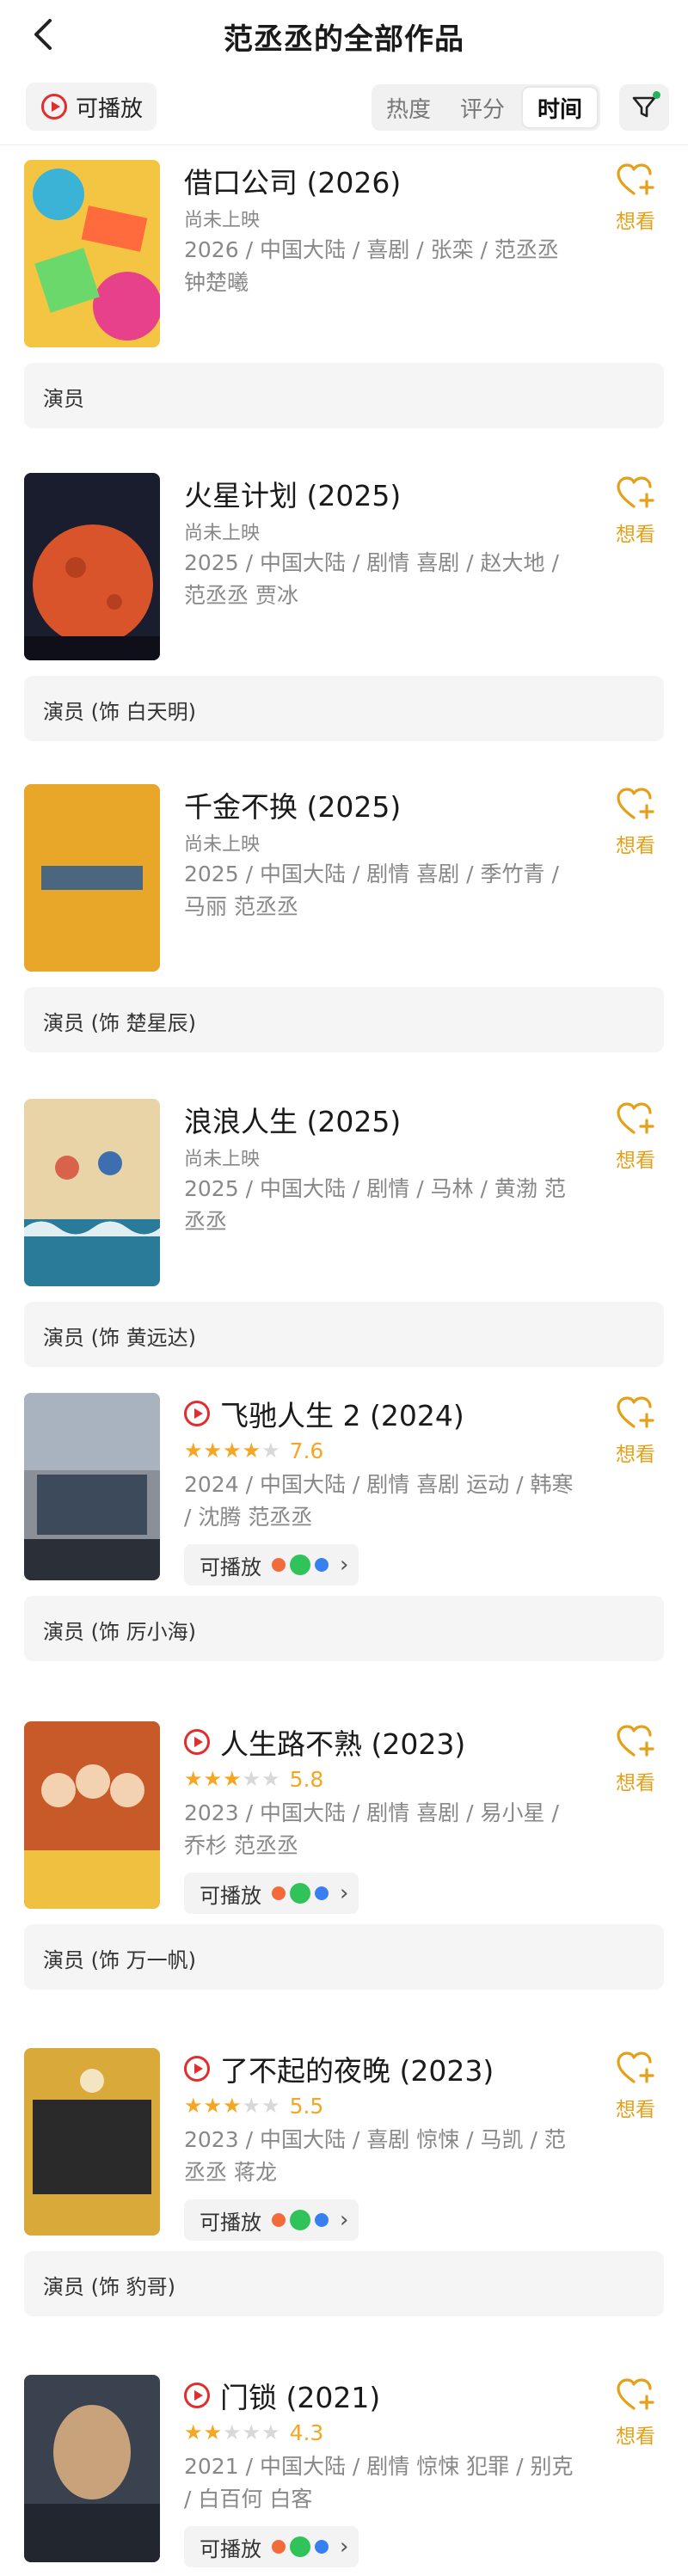 The width and height of the screenshot is (688, 2576). I want to click on work-meta: 2023 / 中国大陆 / 喜剧 惊悚 / 马凯 / 范丞丞 蒋龙, so click(375, 2156).